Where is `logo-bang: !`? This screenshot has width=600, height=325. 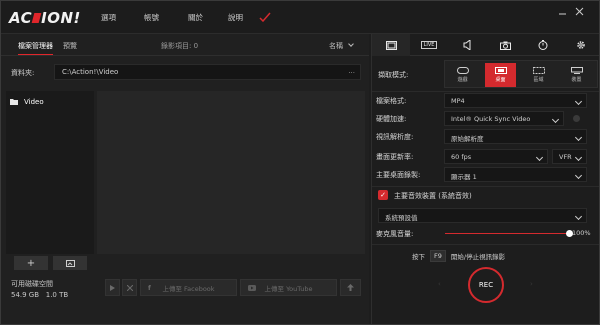
logo-bang: ! is located at coordinates (77, 18).